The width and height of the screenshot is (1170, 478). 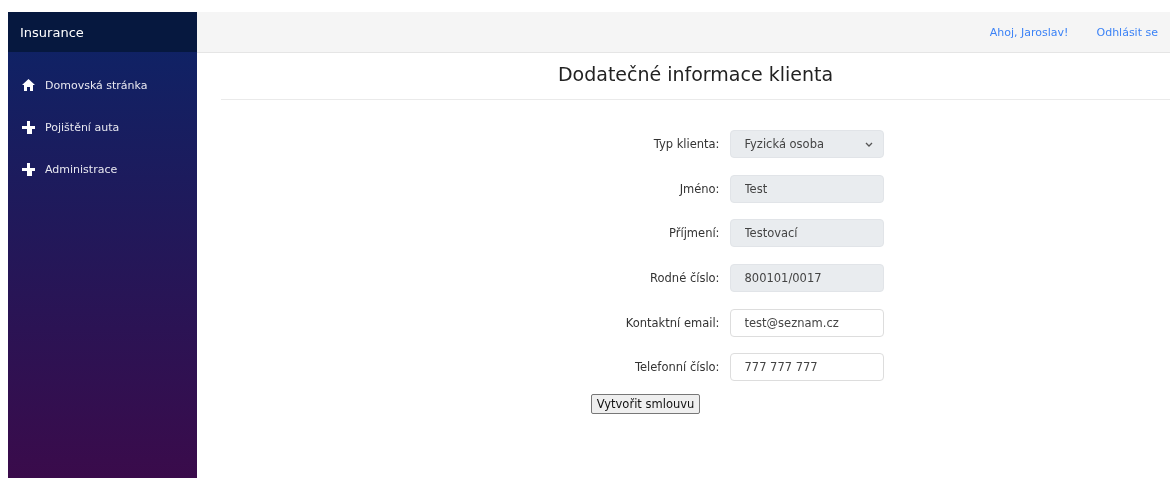 I want to click on field-label: Kontaktní email:, so click(x=672, y=322).